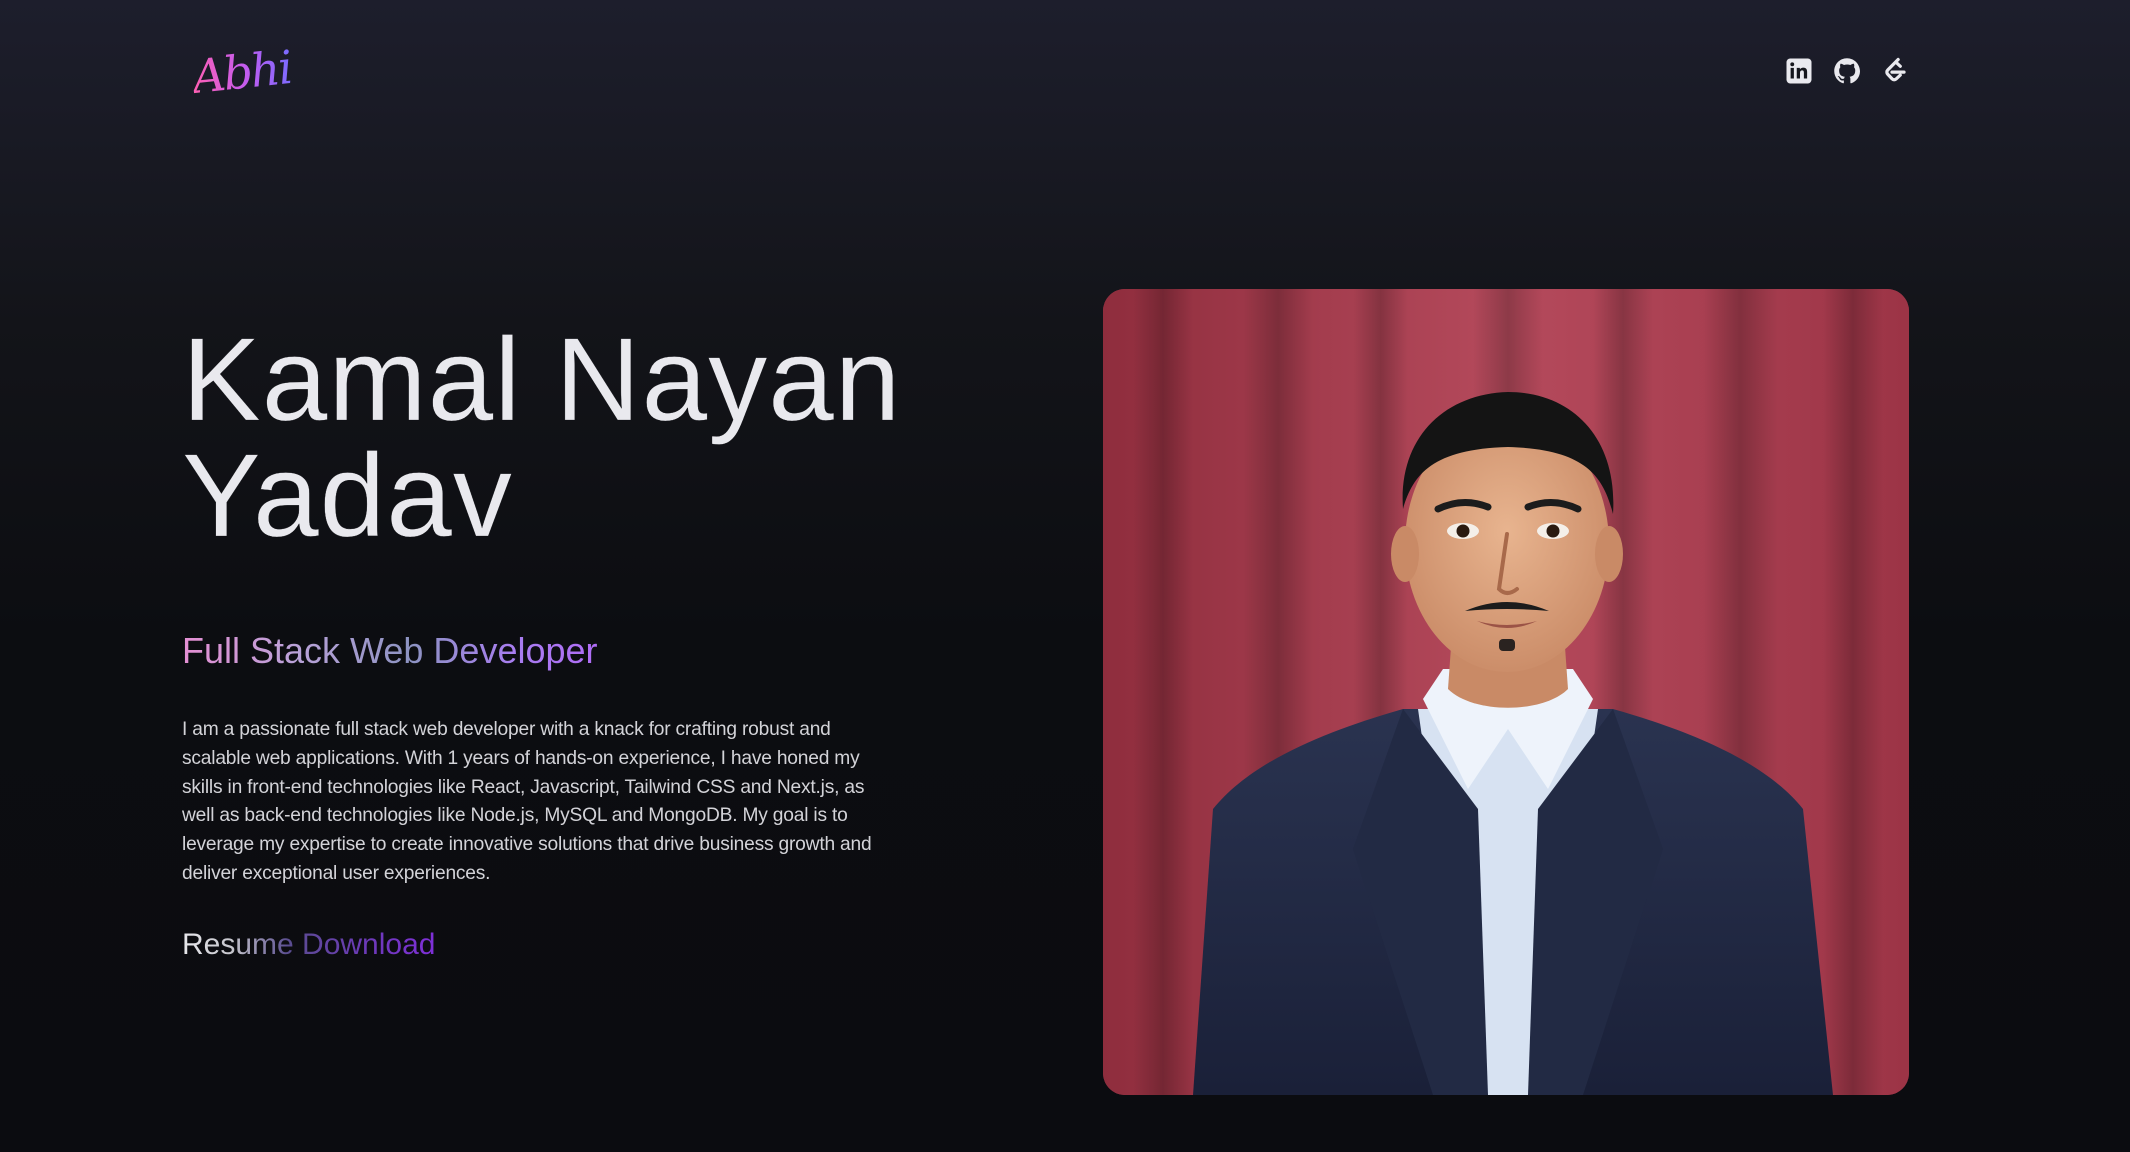 Image resolution: width=2130 pixels, height=1152 pixels. What do you see at coordinates (390, 650) in the screenshot?
I see `hero-role: Full Stack Web Developer` at bounding box center [390, 650].